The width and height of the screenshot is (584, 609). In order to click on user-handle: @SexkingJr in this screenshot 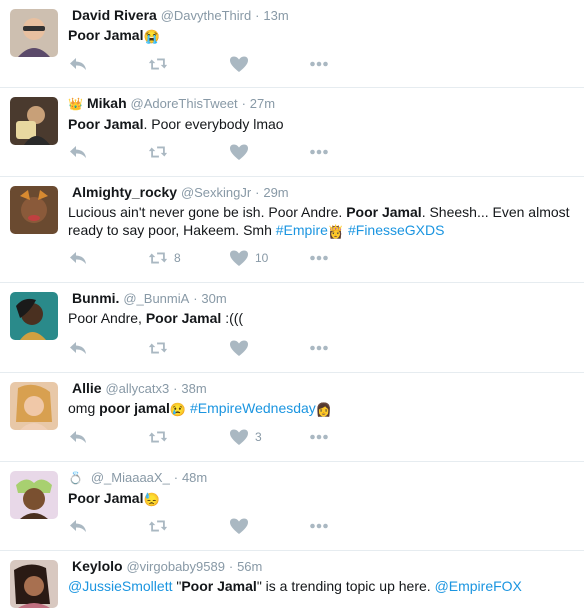, I will do `click(216, 192)`.